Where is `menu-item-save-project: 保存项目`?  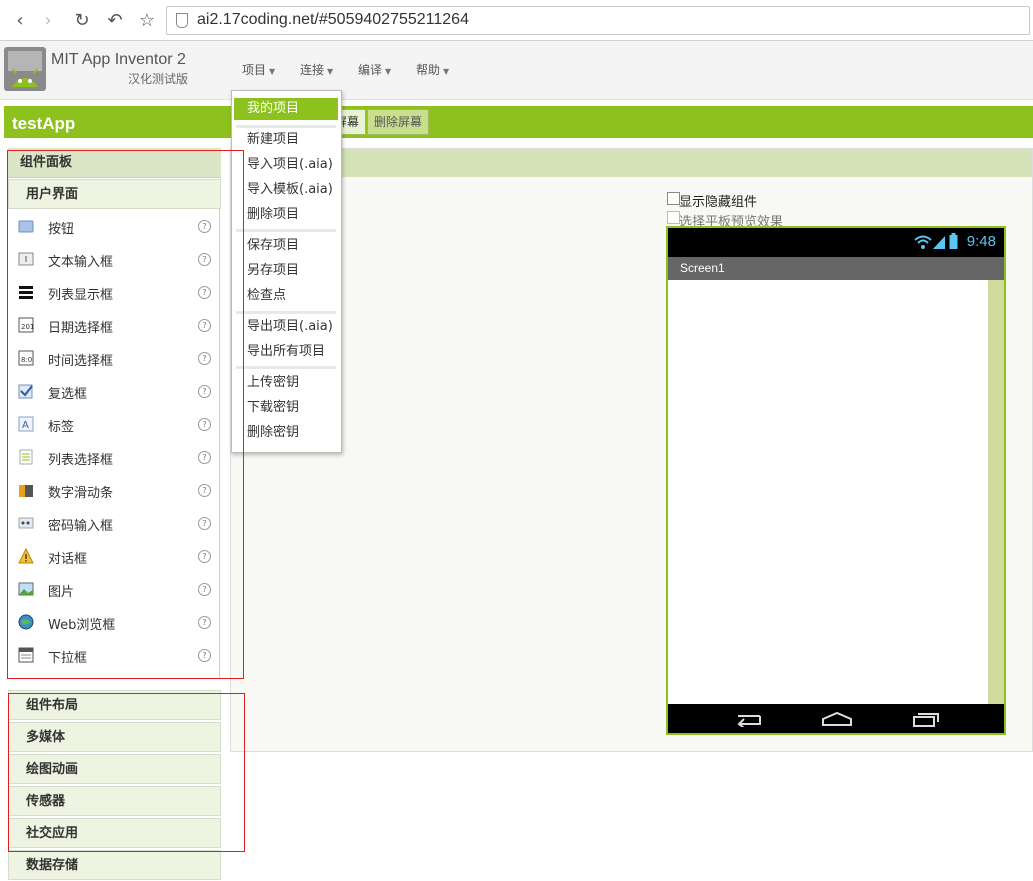
menu-item-save-project: 保存项目 is located at coordinates (286, 246).